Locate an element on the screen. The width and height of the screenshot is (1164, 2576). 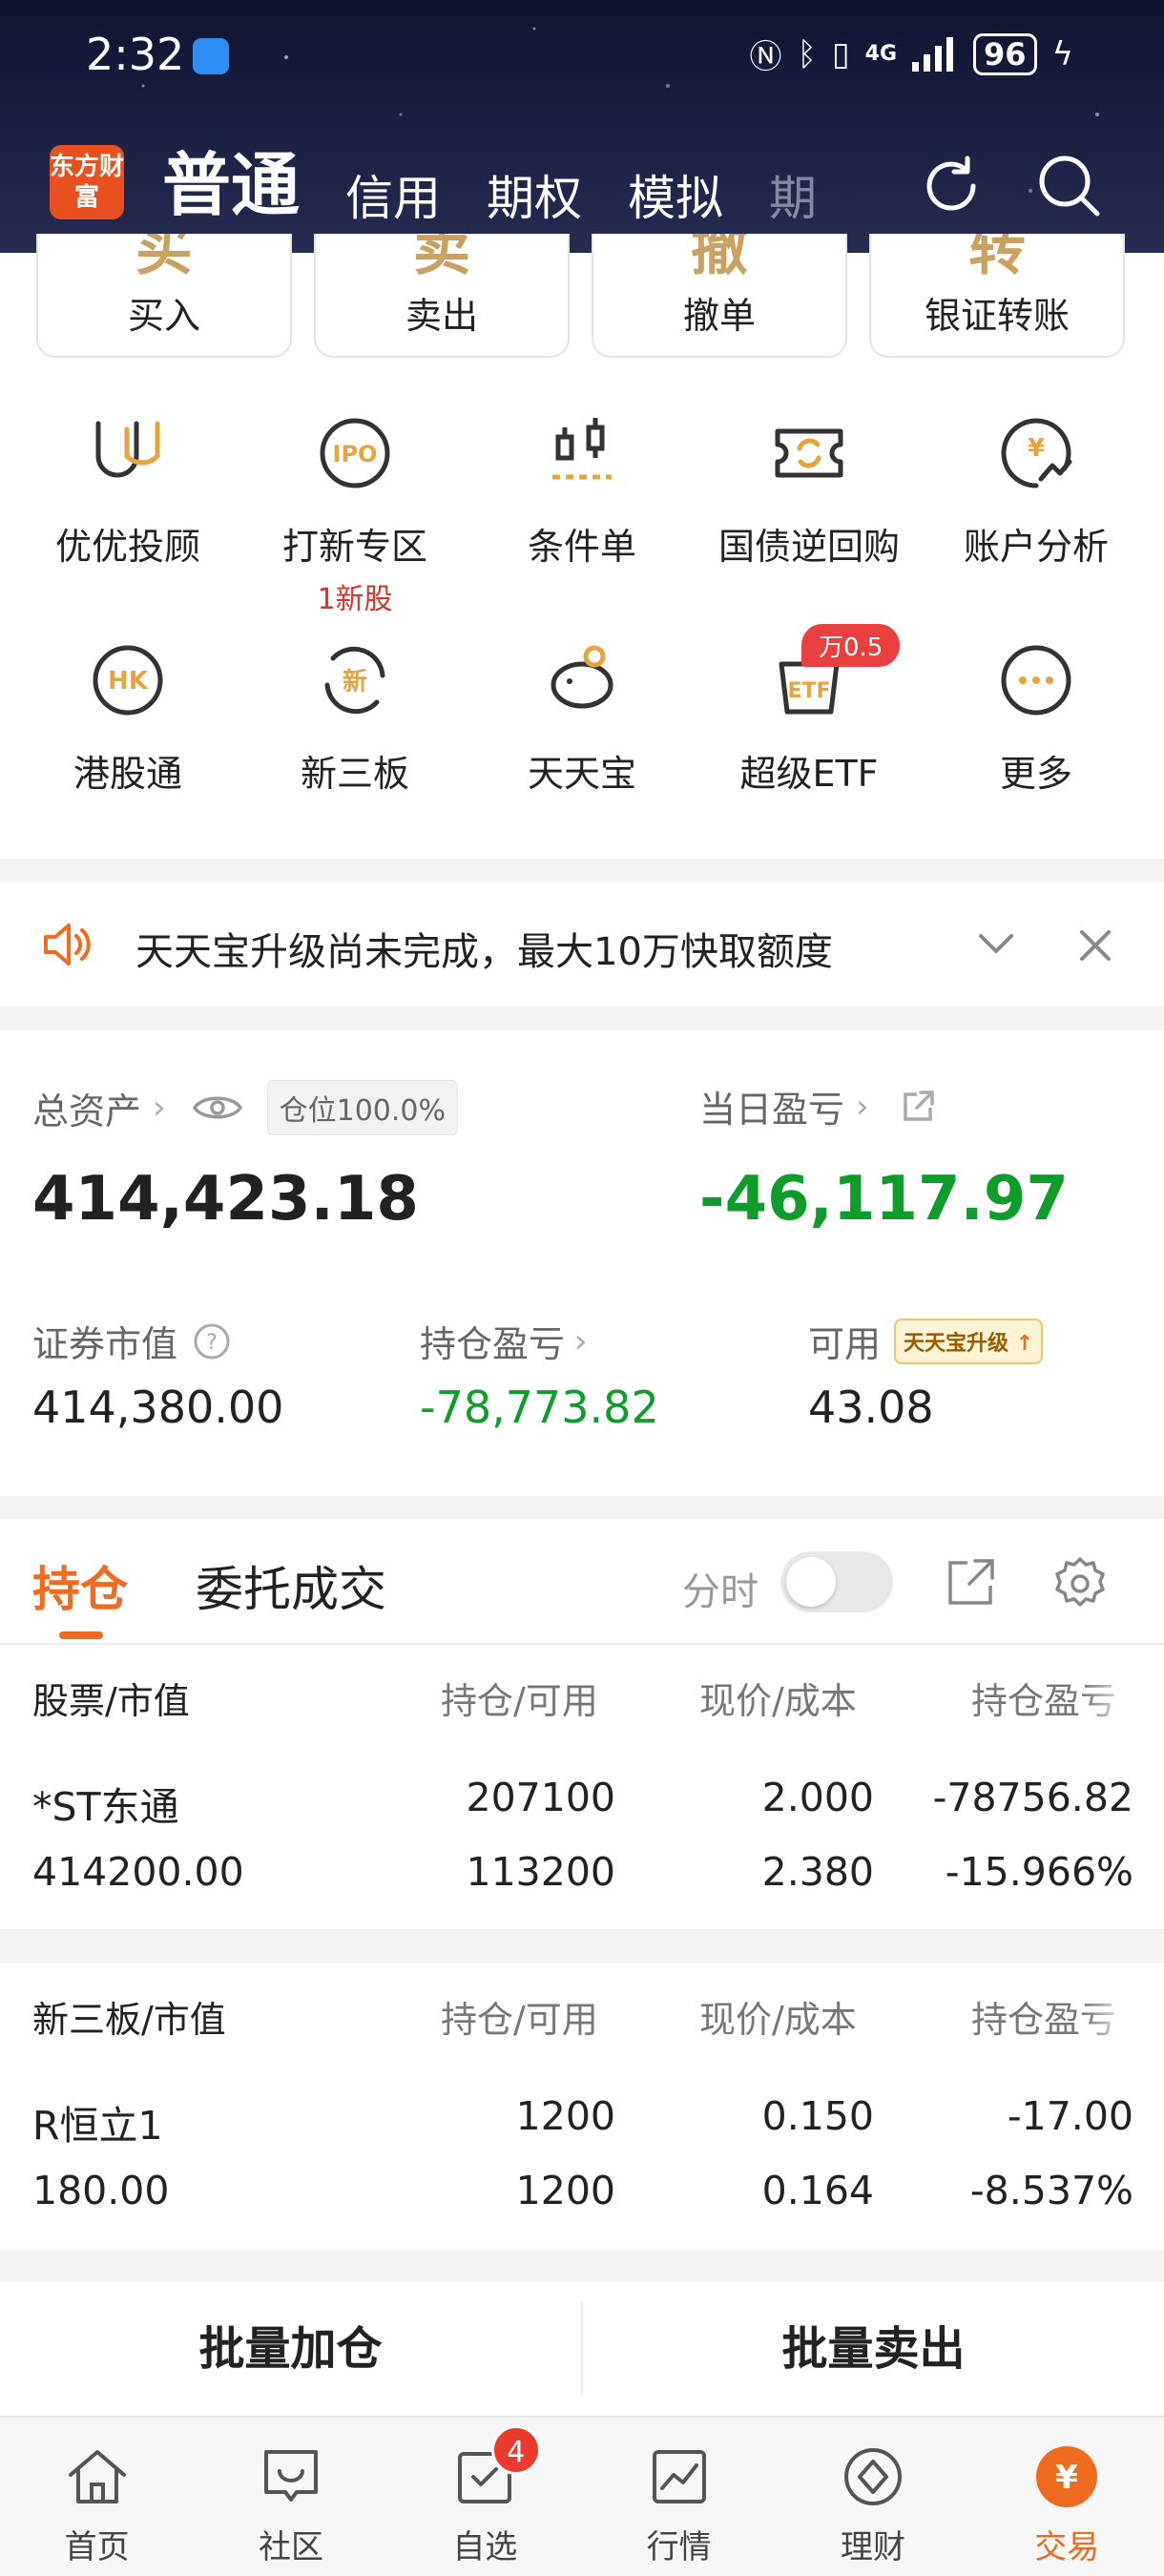
nav-watchlist: 4 自选 is located at coordinates (485, 2497).